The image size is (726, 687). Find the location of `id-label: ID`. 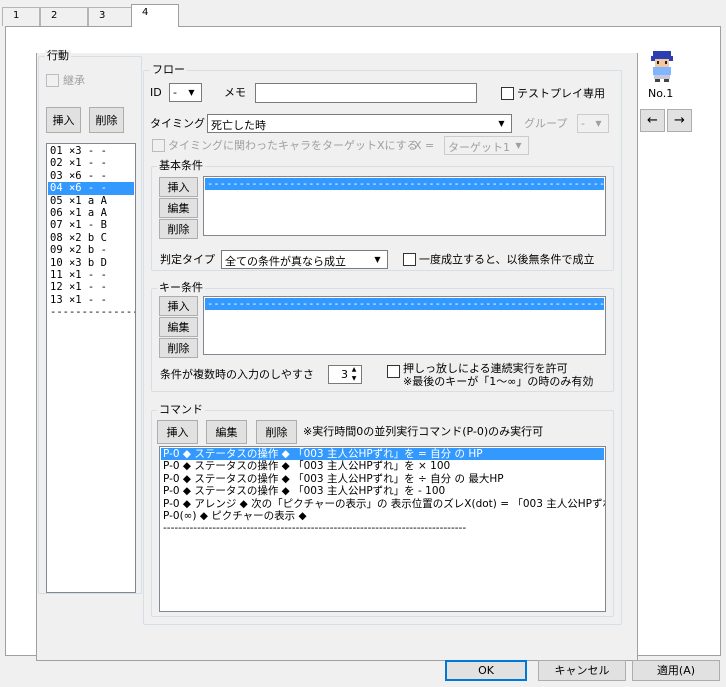

id-label: ID is located at coordinates (156, 92).